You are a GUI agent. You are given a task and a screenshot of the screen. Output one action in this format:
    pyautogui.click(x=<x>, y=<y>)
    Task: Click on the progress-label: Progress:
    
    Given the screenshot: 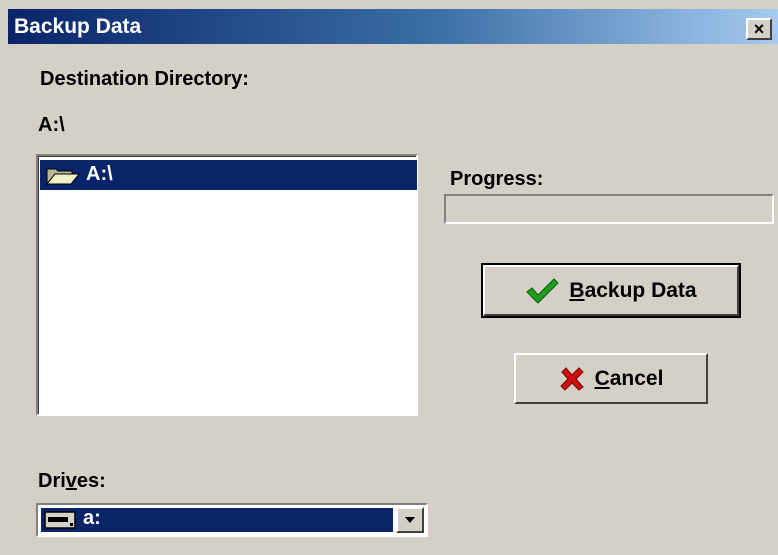 What is the action you would take?
    pyautogui.click(x=497, y=179)
    